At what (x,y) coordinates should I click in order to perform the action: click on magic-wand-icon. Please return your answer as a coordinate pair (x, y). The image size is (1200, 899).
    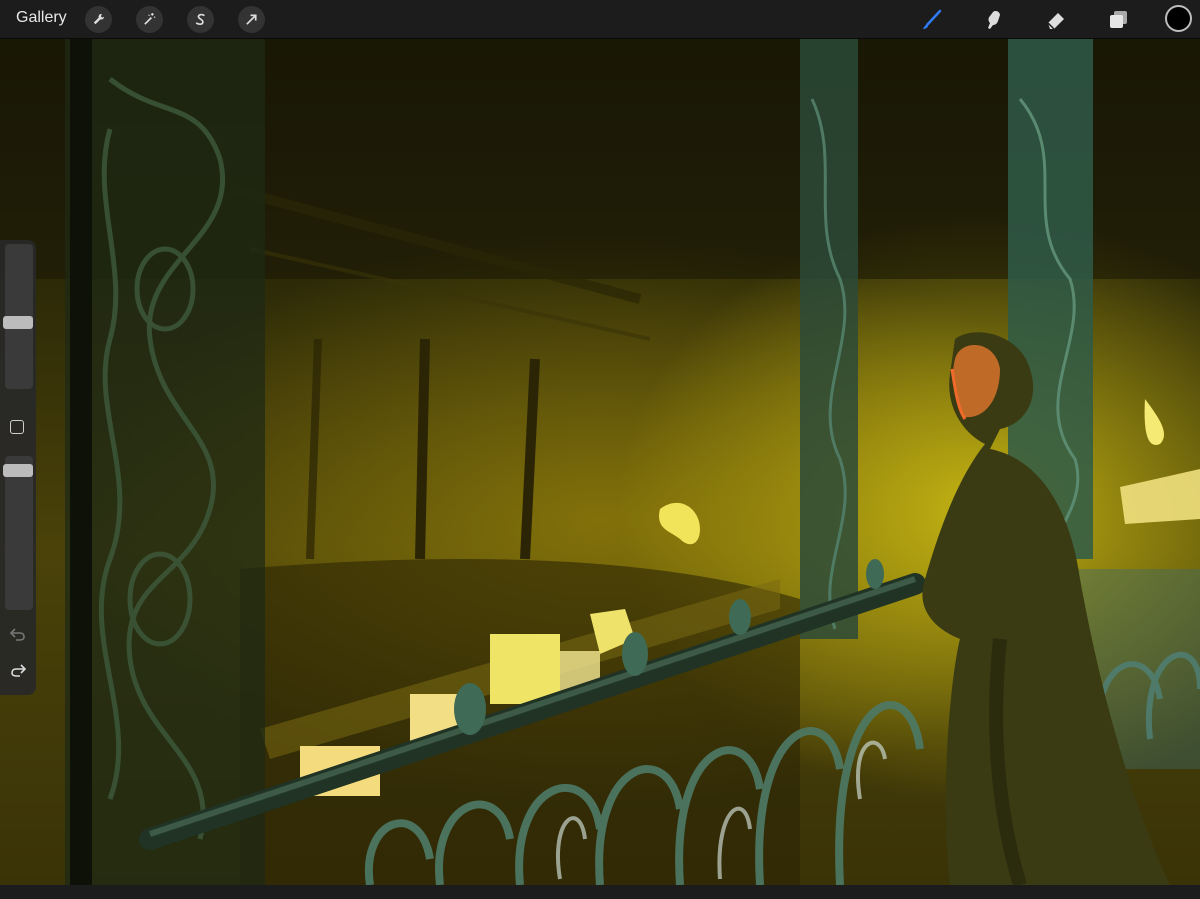
    Looking at the image, I should click on (149, 19).